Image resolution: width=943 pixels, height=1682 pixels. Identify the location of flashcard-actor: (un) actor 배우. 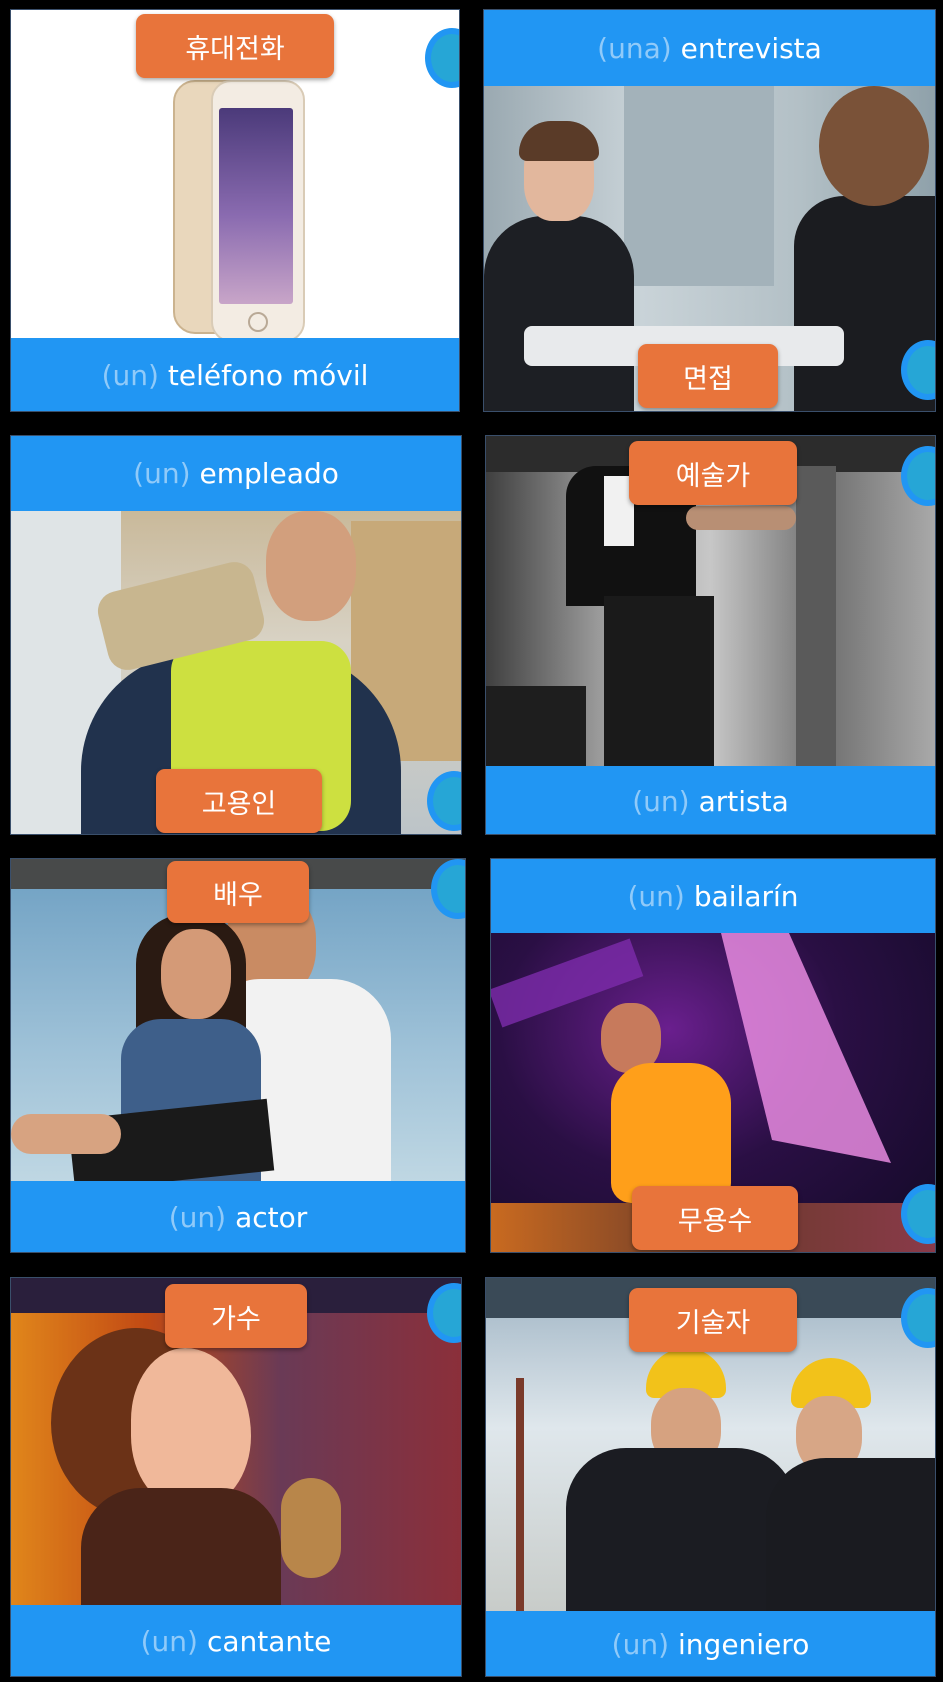
(238, 1055).